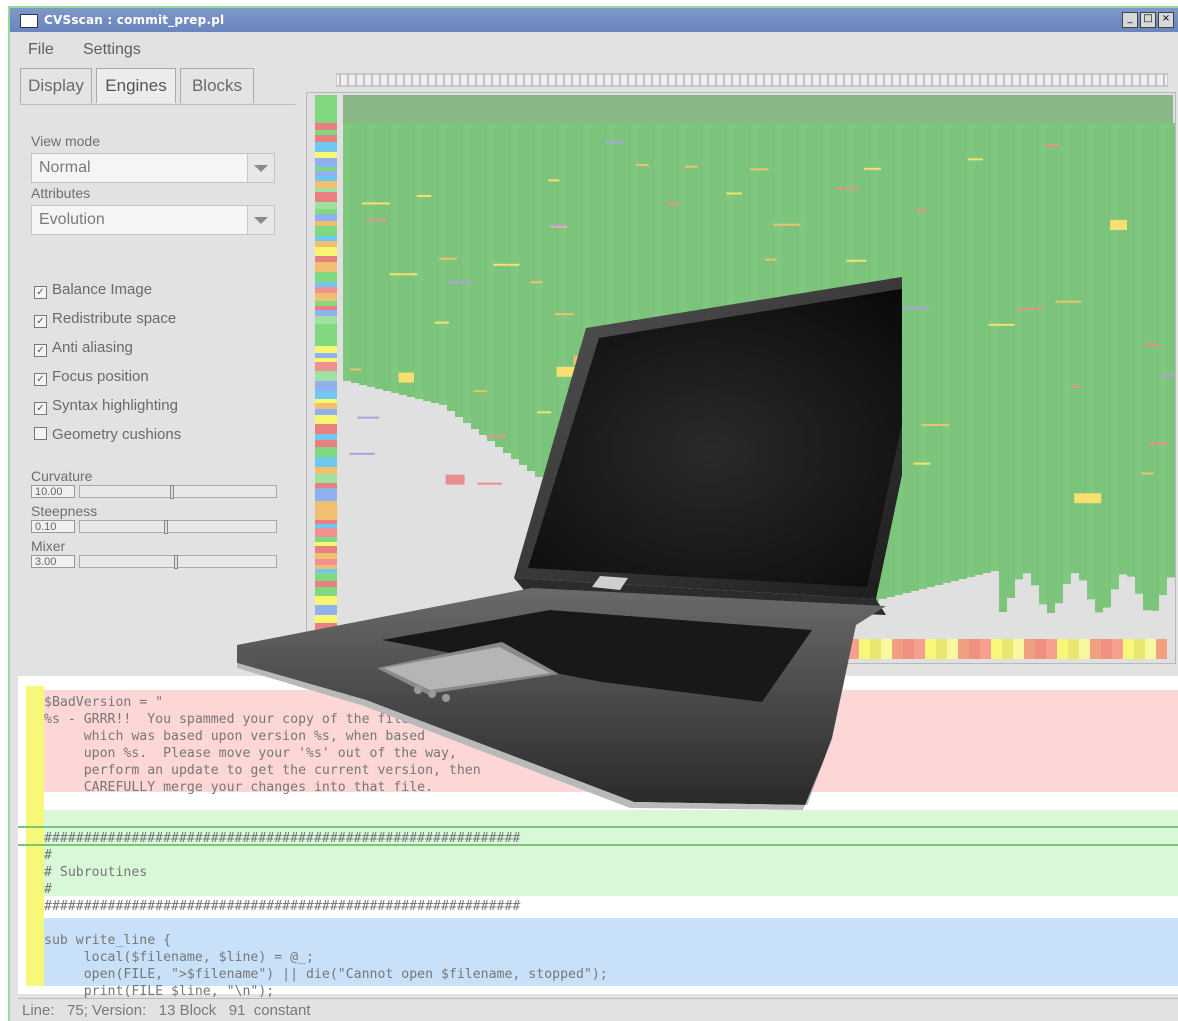 Image resolution: width=1178 pixels, height=1021 pixels. Describe the element at coordinates (1148, 20) in the screenshot. I see `maximize-button: □` at that location.